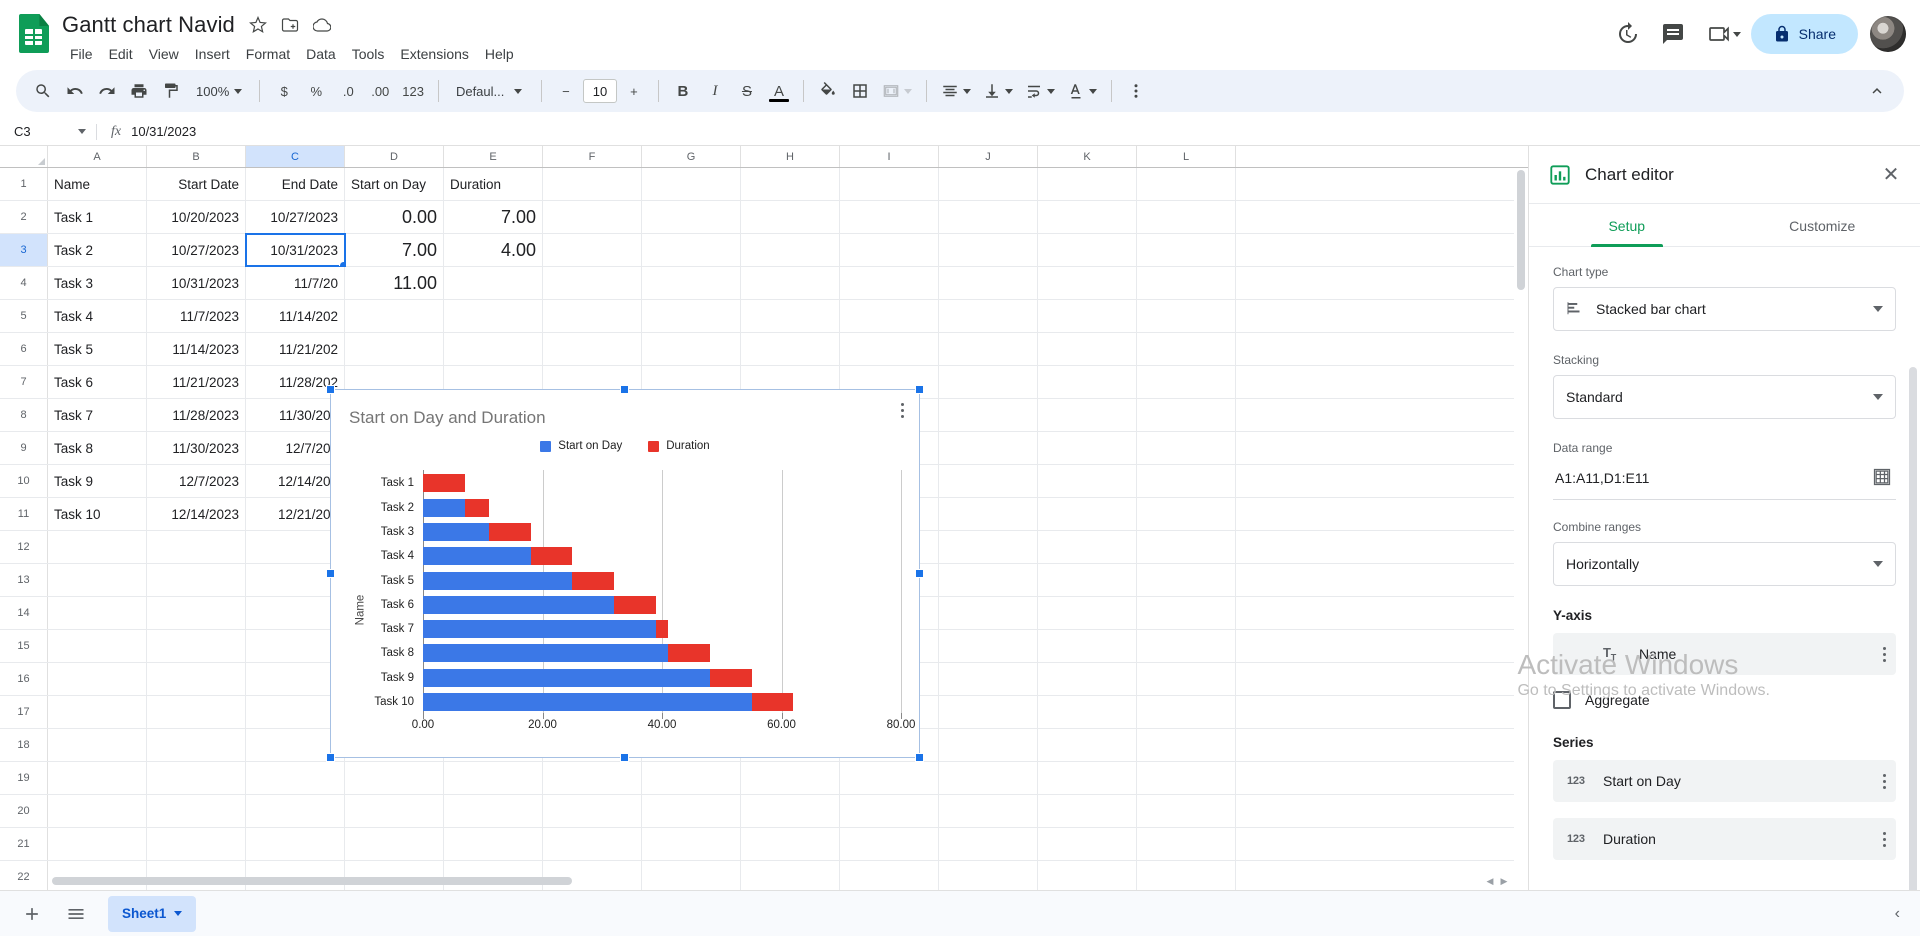 This screenshot has width=1920, height=936. I want to click on cell-K15, so click(1087, 646).